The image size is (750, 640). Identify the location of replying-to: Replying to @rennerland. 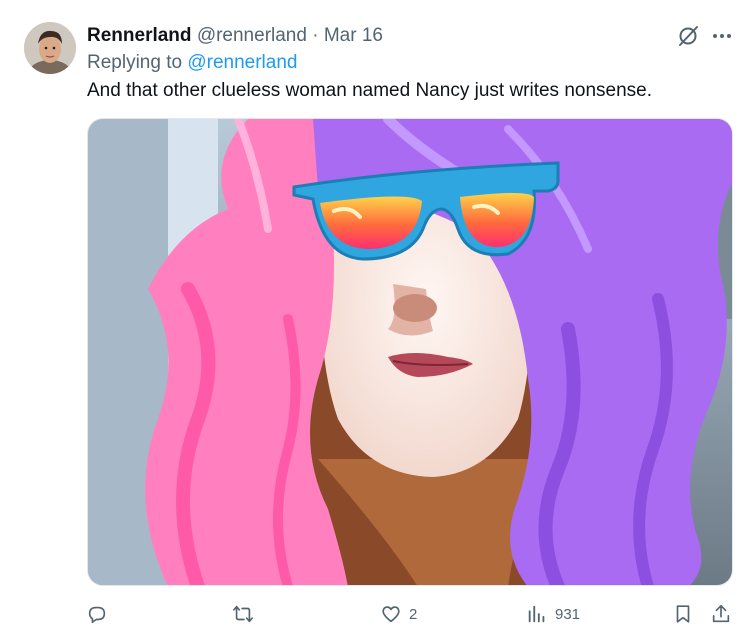
(192, 63).